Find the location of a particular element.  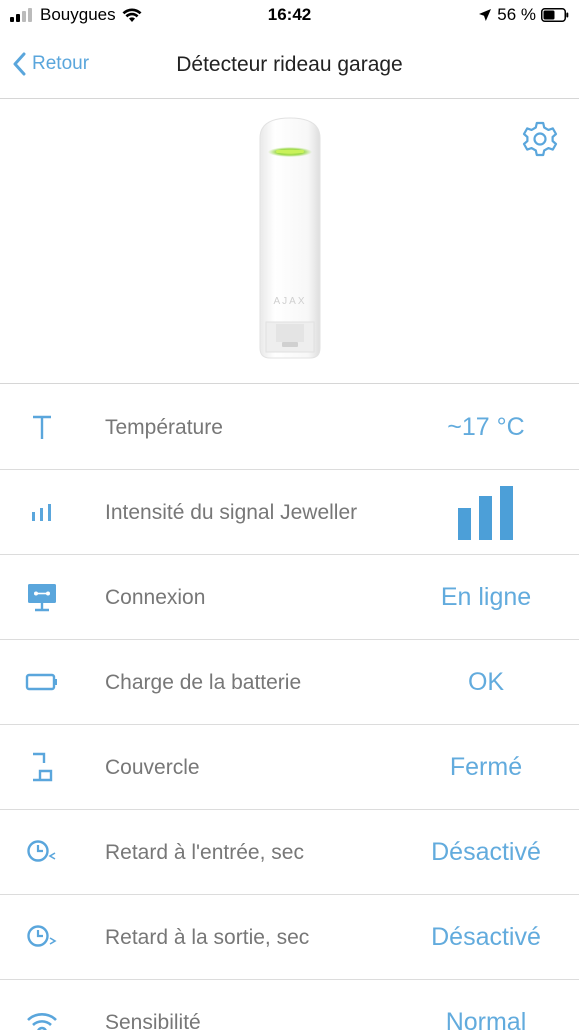

row-label: Intensité du signal Jeweller is located at coordinates (231, 512).